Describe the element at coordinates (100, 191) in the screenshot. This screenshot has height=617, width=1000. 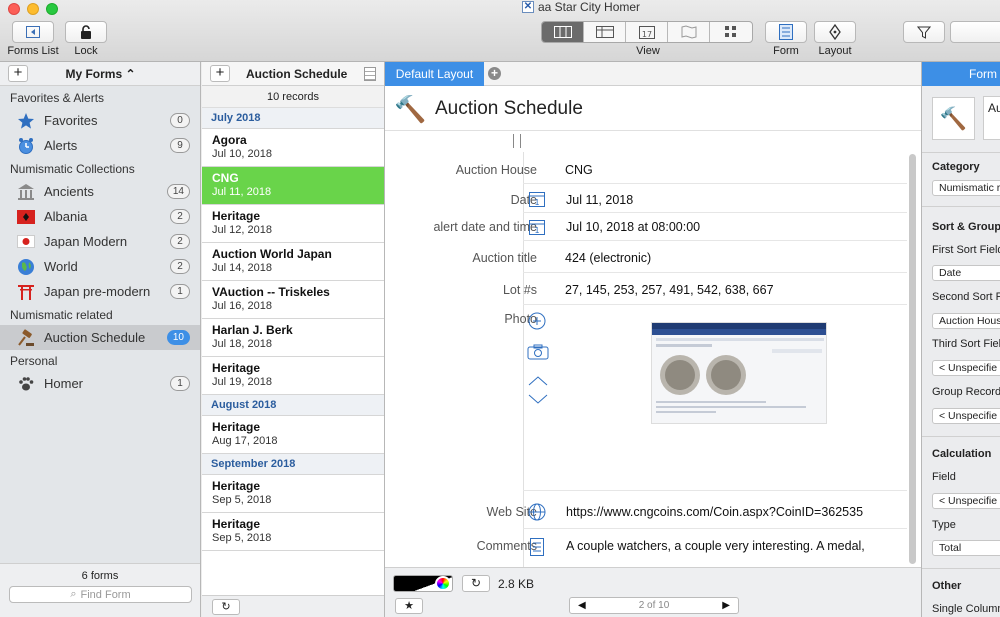
I see `sidebar-item-ancients: Ancients 14` at that location.